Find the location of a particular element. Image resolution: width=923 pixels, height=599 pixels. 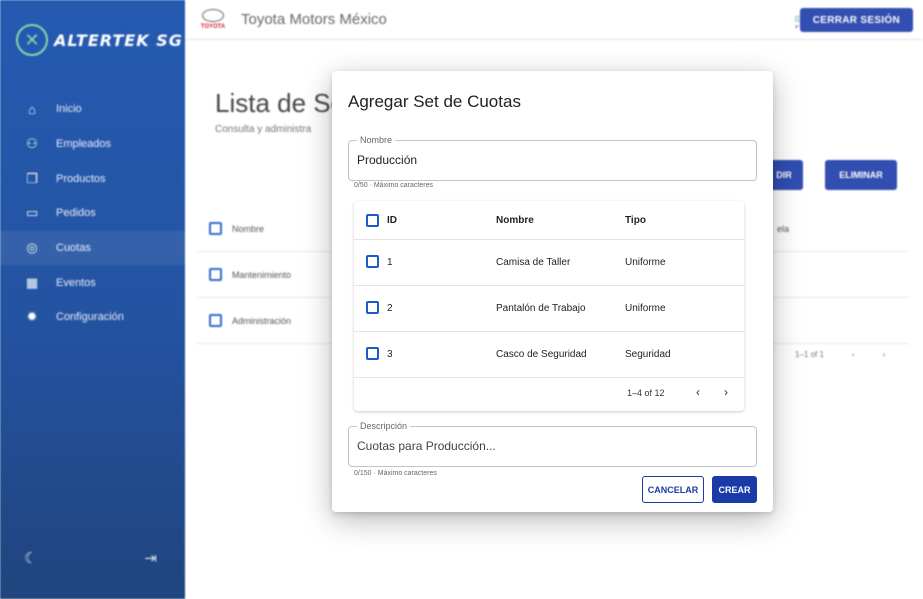

row-name: Camisa de Taller is located at coordinates (533, 262).